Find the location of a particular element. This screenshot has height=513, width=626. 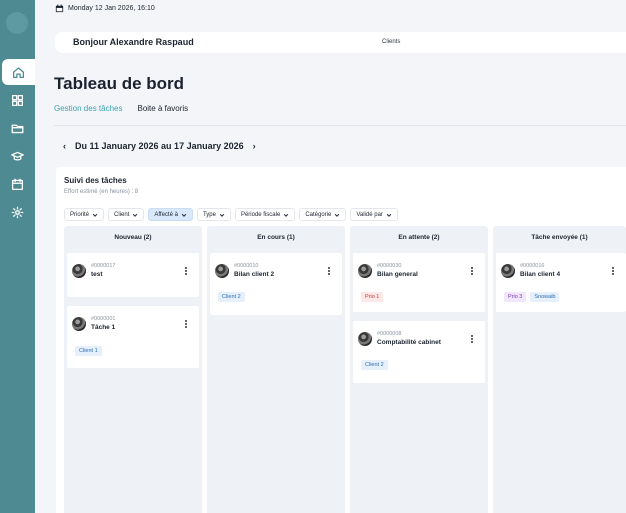

task-card: #0000008 Comptabilité cabinet Client 2 is located at coordinates (419, 352).